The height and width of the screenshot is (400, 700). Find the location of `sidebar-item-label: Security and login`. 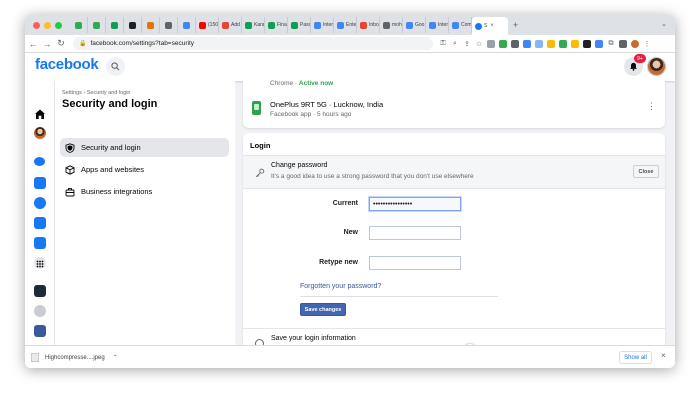

sidebar-item-label: Security and login is located at coordinates (111, 147).